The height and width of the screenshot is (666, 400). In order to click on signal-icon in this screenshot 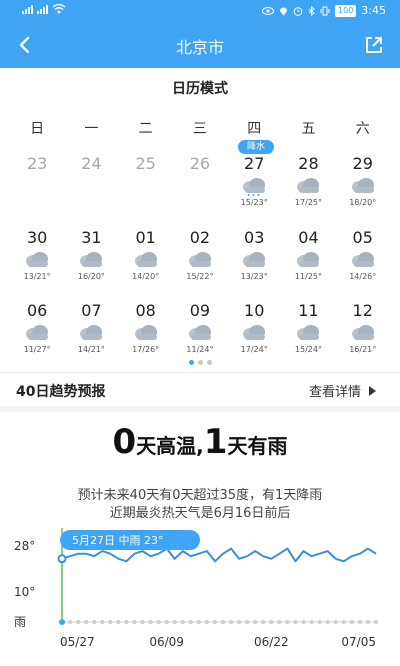, I will do `click(27, 9)`.